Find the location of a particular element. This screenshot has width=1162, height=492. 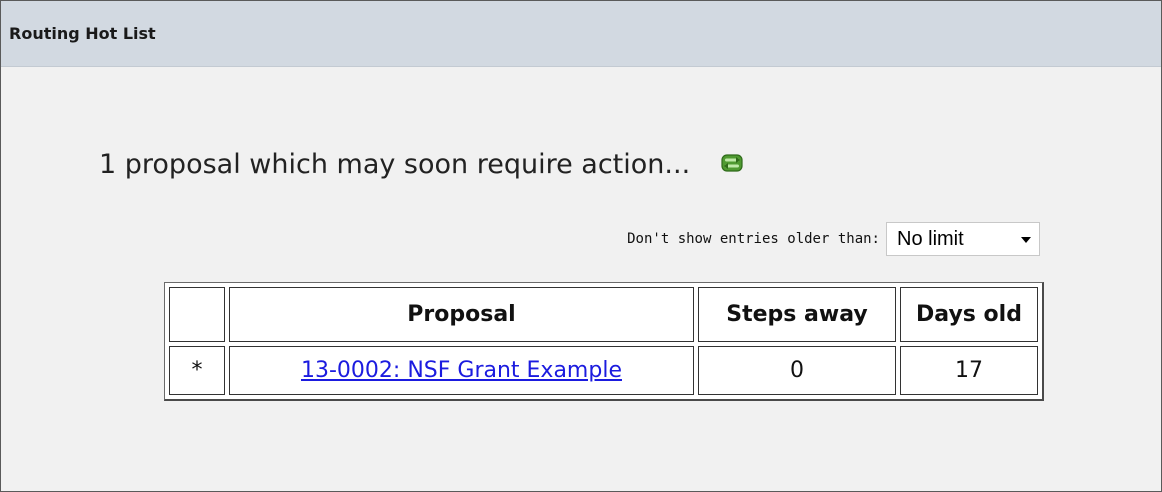

column-header-proposal: Proposal is located at coordinates (461, 314).